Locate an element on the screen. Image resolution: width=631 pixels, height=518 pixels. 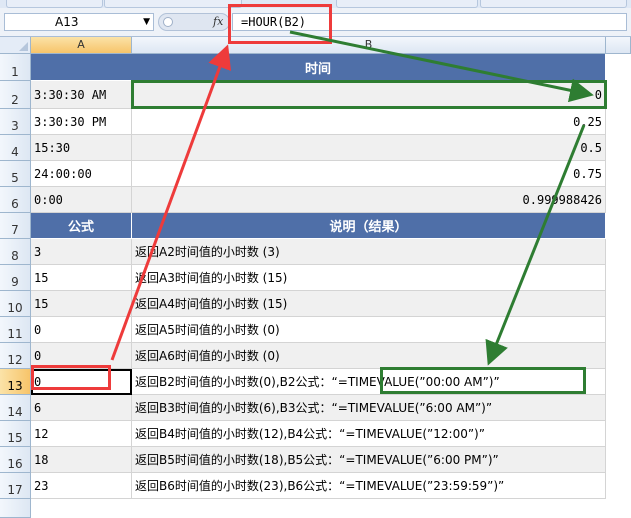
row-header-selected: 13 is located at coordinates (15, 382).